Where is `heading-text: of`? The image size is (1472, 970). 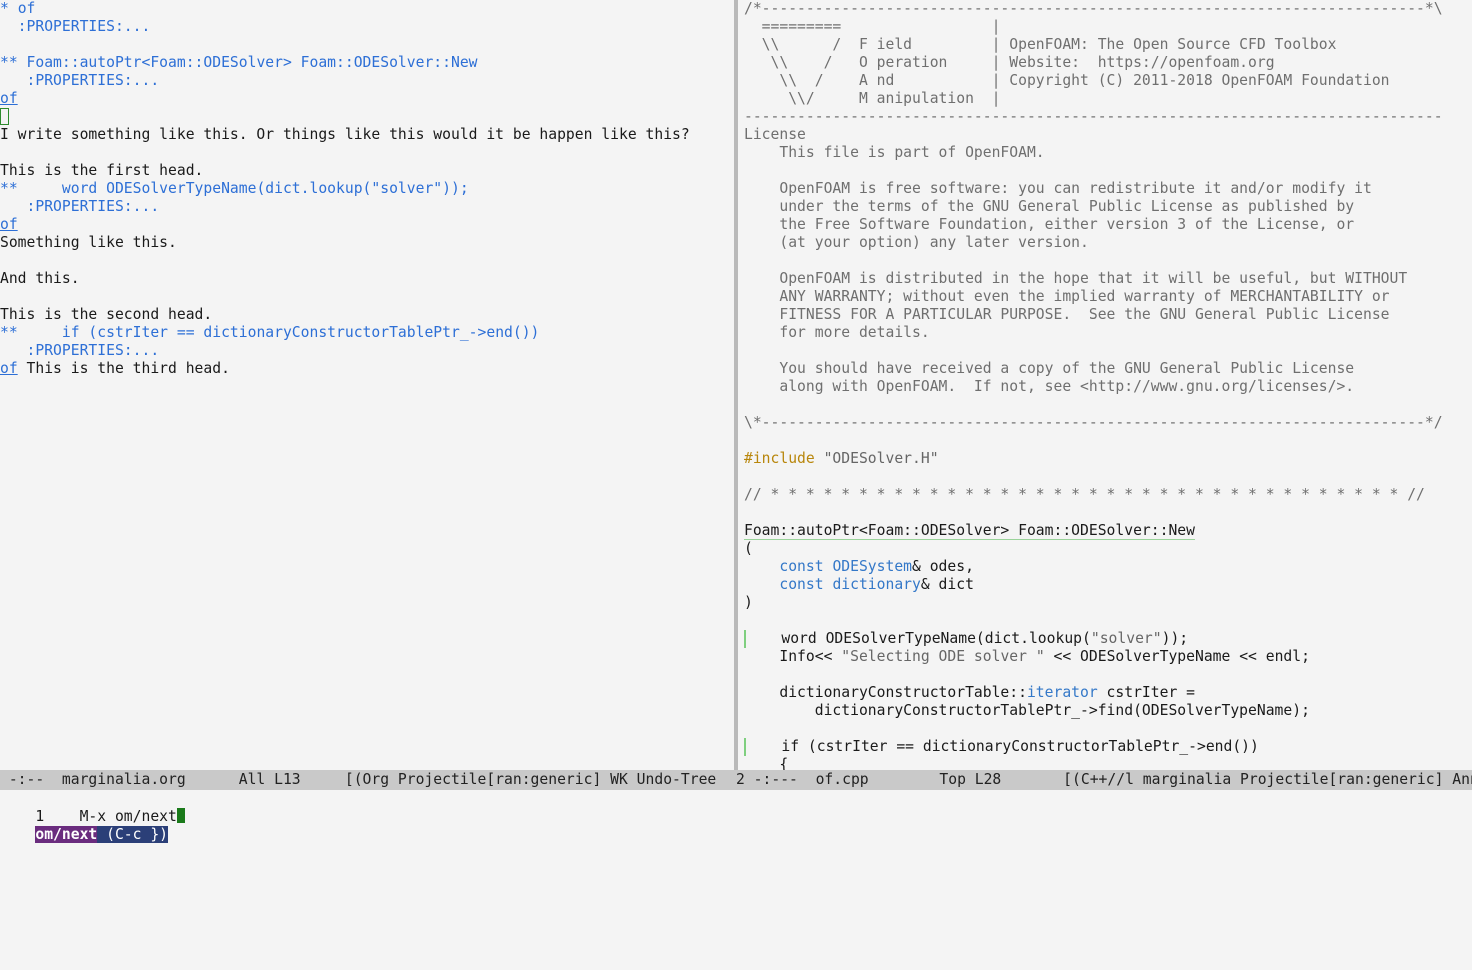
heading-text: of is located at coordinates (26, 8).